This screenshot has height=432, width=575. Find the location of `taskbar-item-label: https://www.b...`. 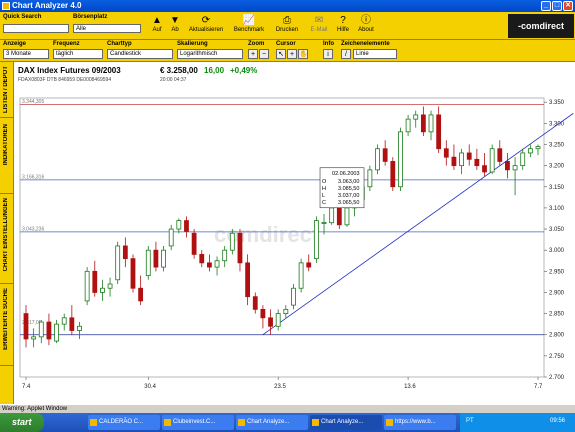

taskbar-item-label: https://www.b... is located at coordinates (415, 422).